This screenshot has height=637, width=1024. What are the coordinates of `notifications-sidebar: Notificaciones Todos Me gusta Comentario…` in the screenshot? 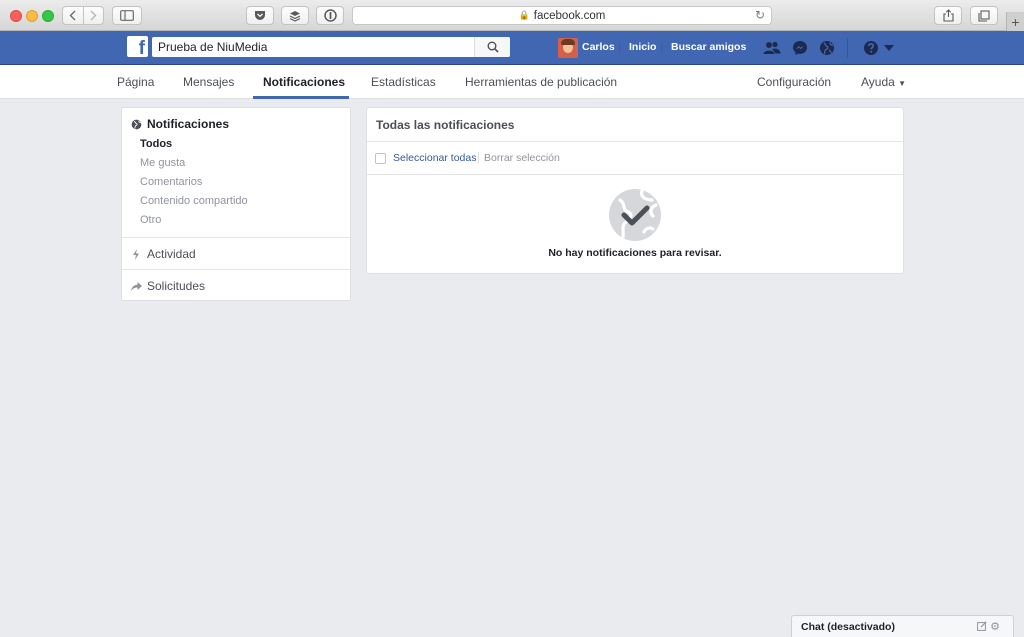 It's located at (236, 204).